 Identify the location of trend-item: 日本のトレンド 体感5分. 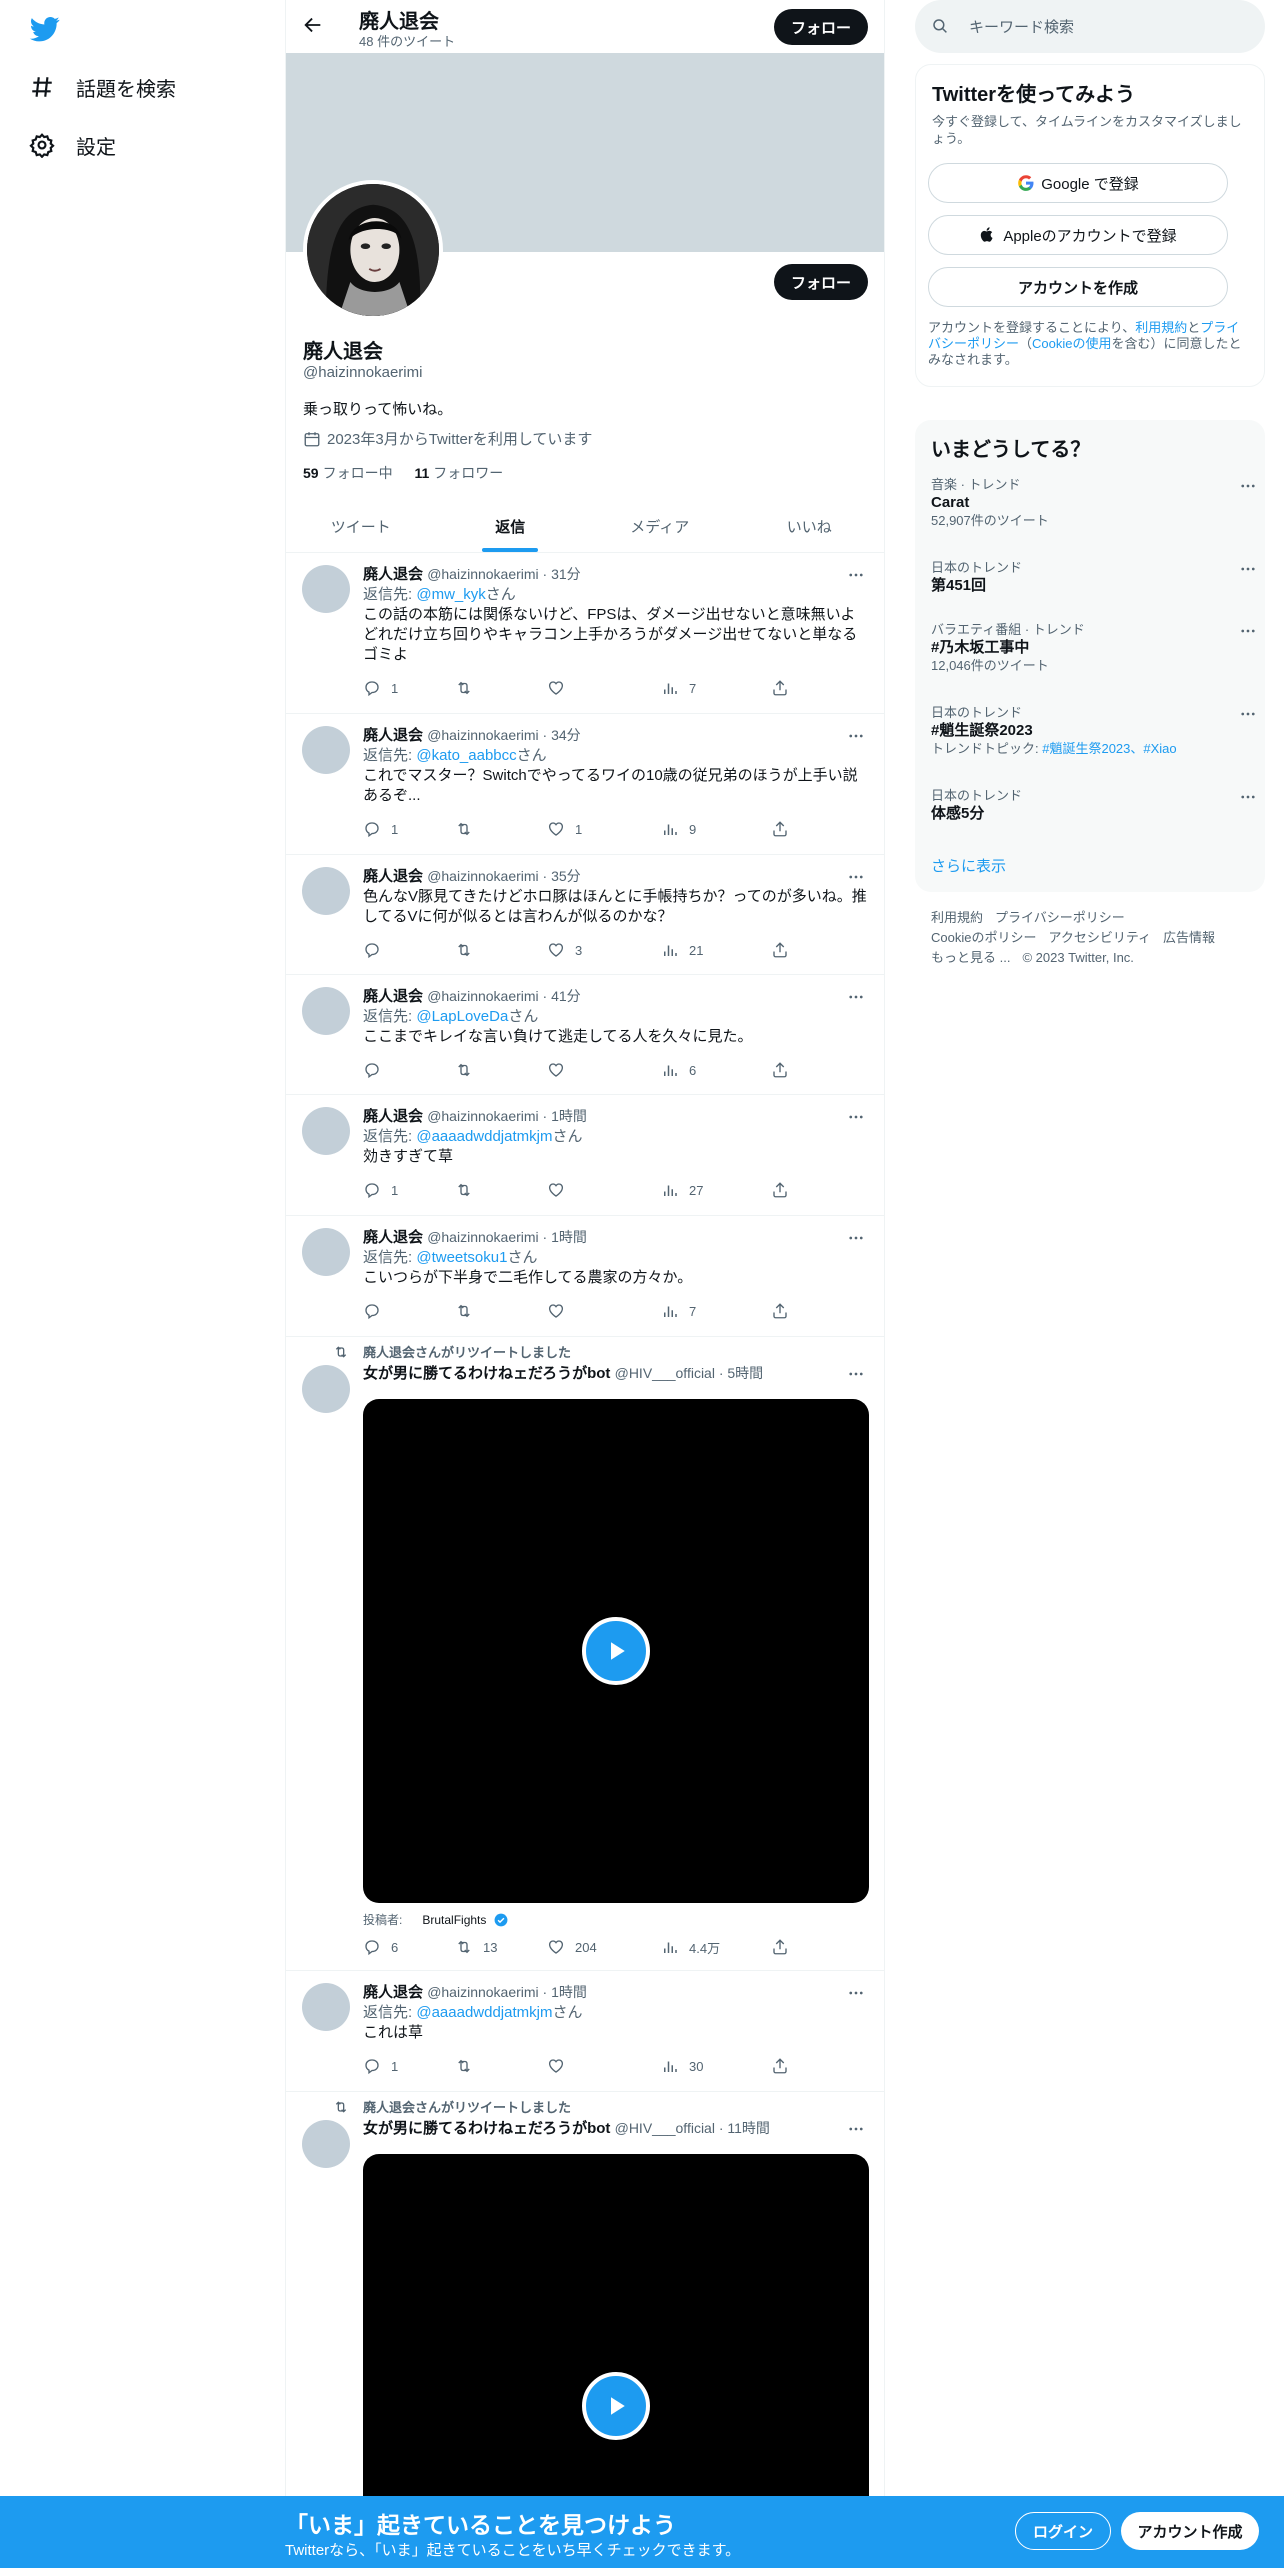
(1093, 806).